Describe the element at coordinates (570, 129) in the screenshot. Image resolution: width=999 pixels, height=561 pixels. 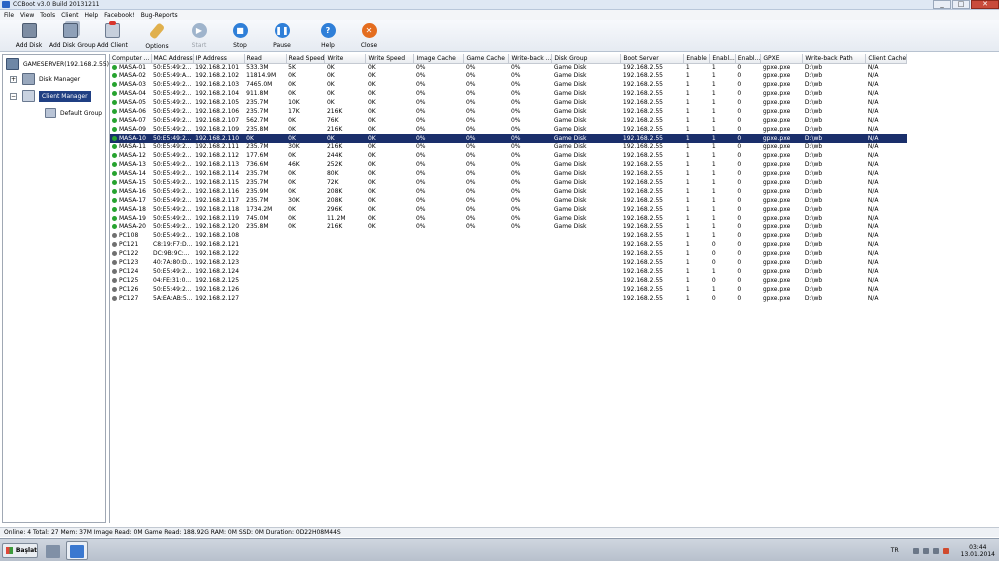
I see `table-cell: Game Disk` at that location.